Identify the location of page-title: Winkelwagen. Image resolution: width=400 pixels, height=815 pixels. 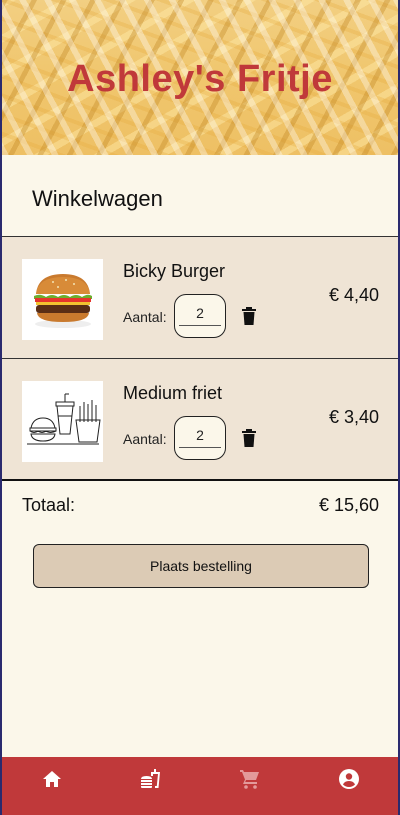
(97, 198).